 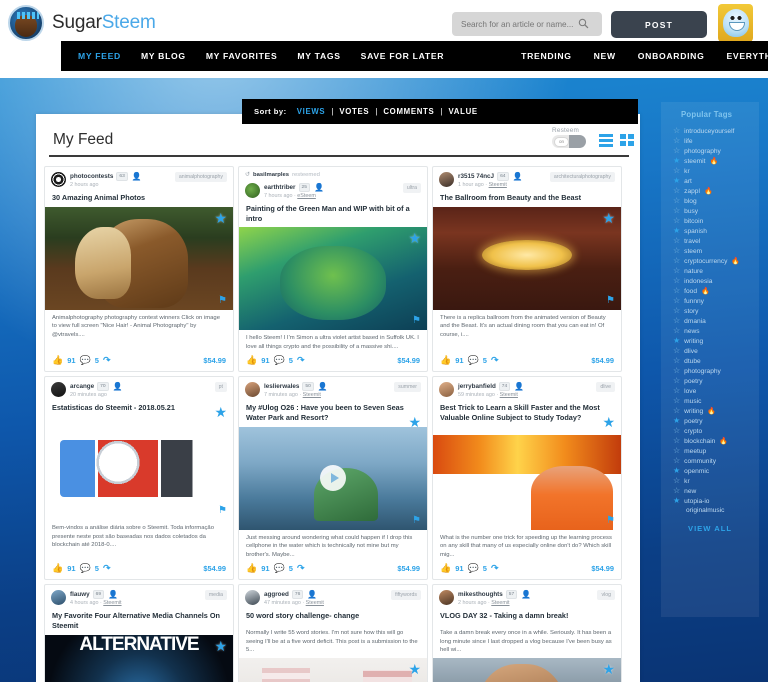 I want to click on post-thumbnail: ALTERNATIVE ★, so click(x=139, y=658).